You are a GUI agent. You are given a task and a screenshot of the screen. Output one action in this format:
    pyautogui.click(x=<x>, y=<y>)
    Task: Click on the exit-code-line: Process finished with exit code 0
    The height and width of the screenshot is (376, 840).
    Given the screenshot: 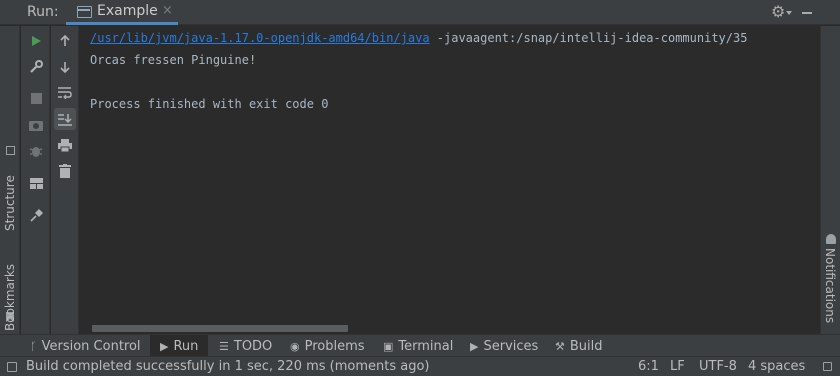 What is the action you would take?
    pyautogui.click(x=209, y=104)
    